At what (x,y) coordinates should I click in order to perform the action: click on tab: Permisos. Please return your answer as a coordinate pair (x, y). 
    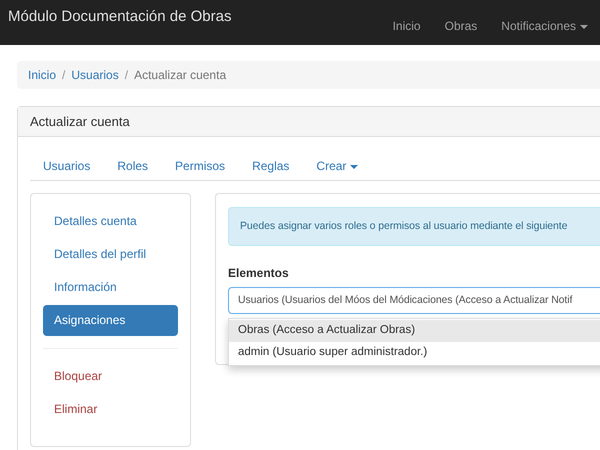
    Looking at the image, I should click on (200, 166).